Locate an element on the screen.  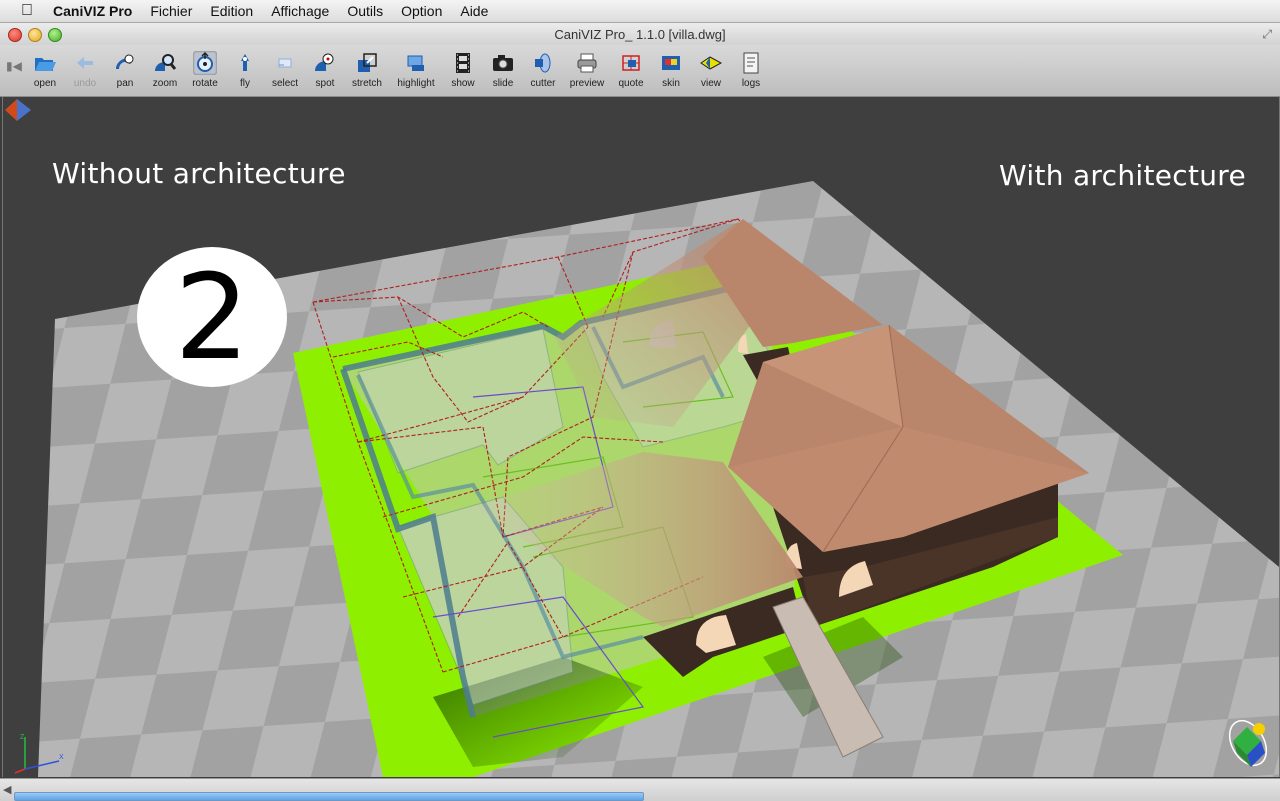
highlight-button: highlight is located at coordinates (416, 70).